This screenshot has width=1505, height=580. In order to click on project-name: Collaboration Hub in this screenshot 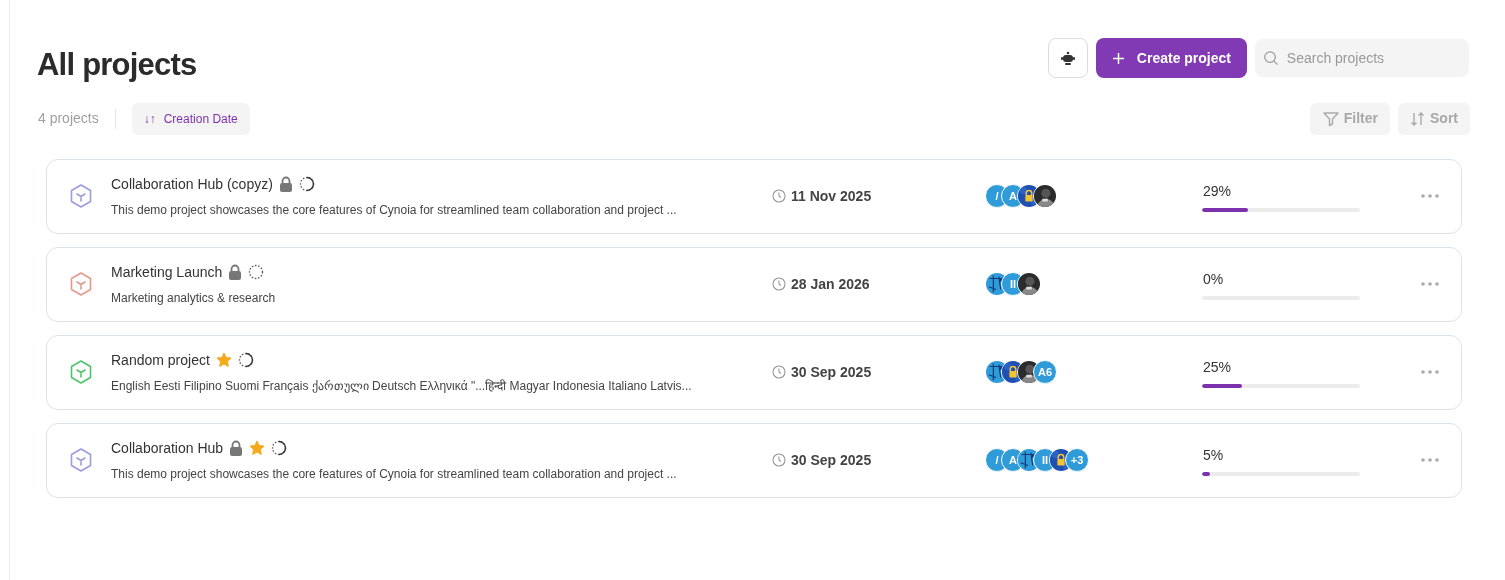, I will do `click(167, 448)`.